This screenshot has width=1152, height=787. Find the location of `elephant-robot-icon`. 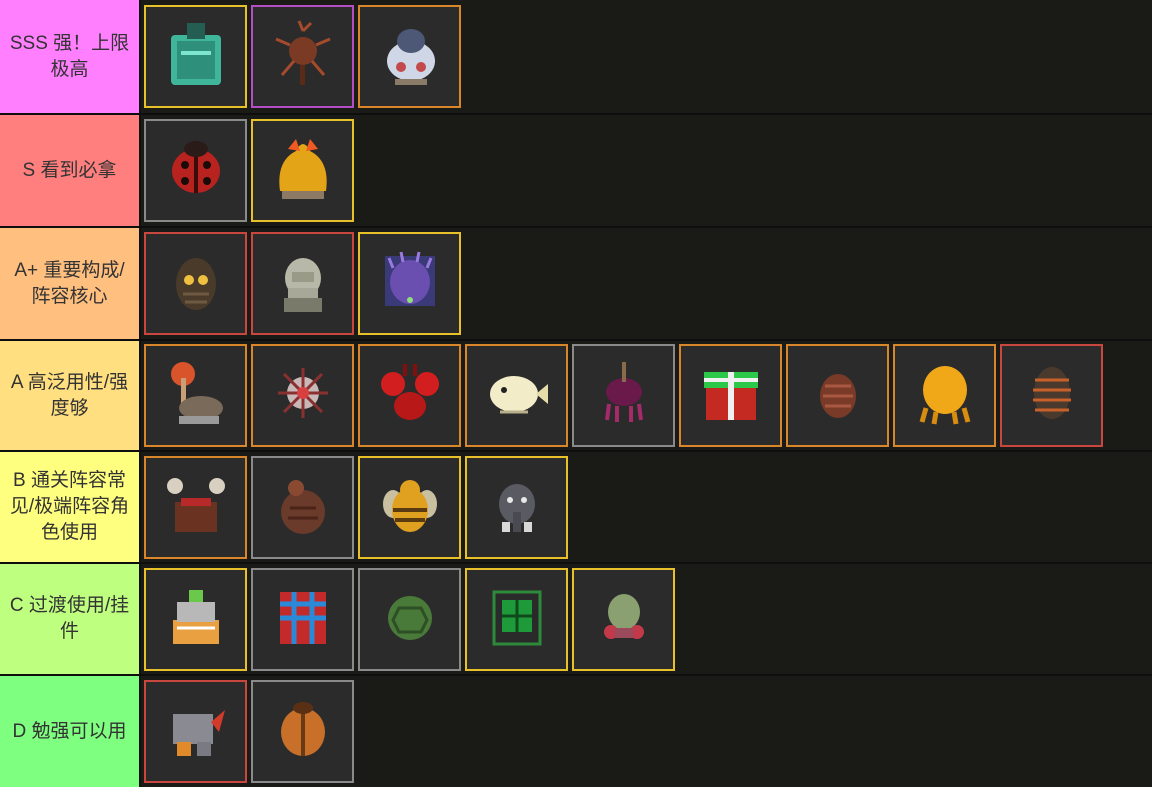

elephant-robot-icon is located at coordinates (517, 507).